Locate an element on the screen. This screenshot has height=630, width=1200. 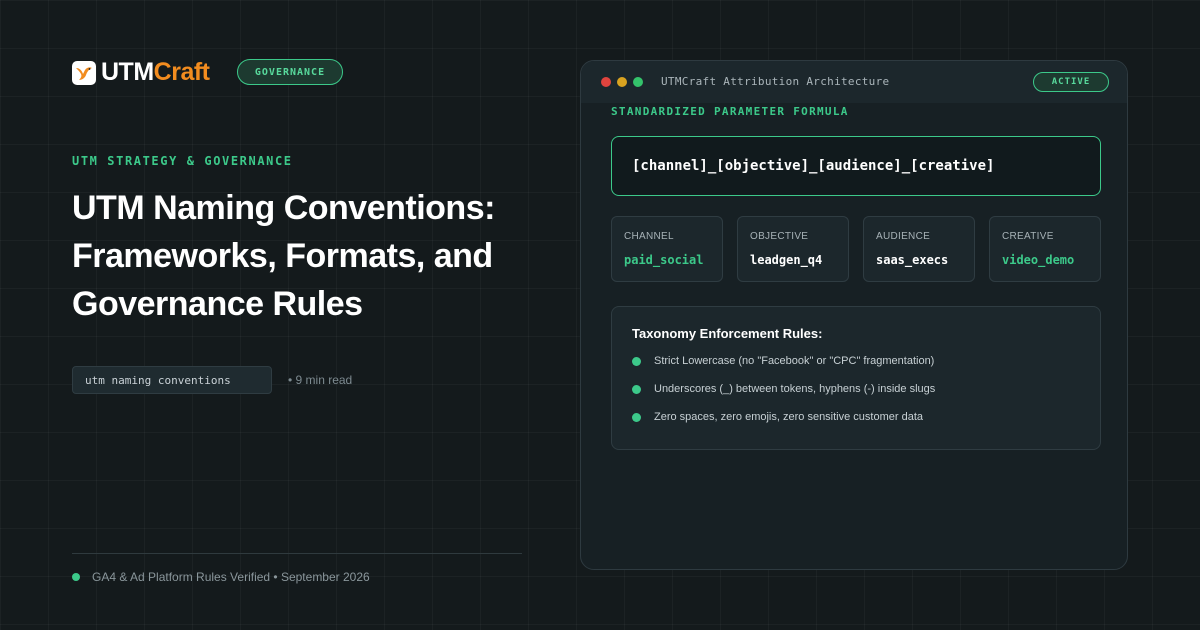
token-label: OBJECTIVE is located at coordinates (779, 236).